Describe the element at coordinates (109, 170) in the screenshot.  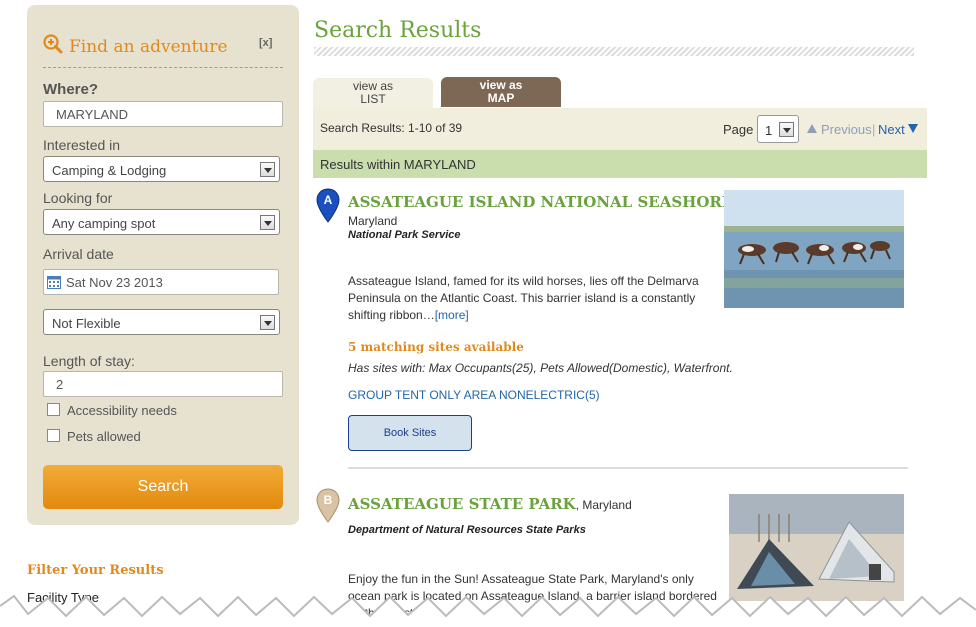
I see `interested-select-value: Camping & Lodging` at that location.